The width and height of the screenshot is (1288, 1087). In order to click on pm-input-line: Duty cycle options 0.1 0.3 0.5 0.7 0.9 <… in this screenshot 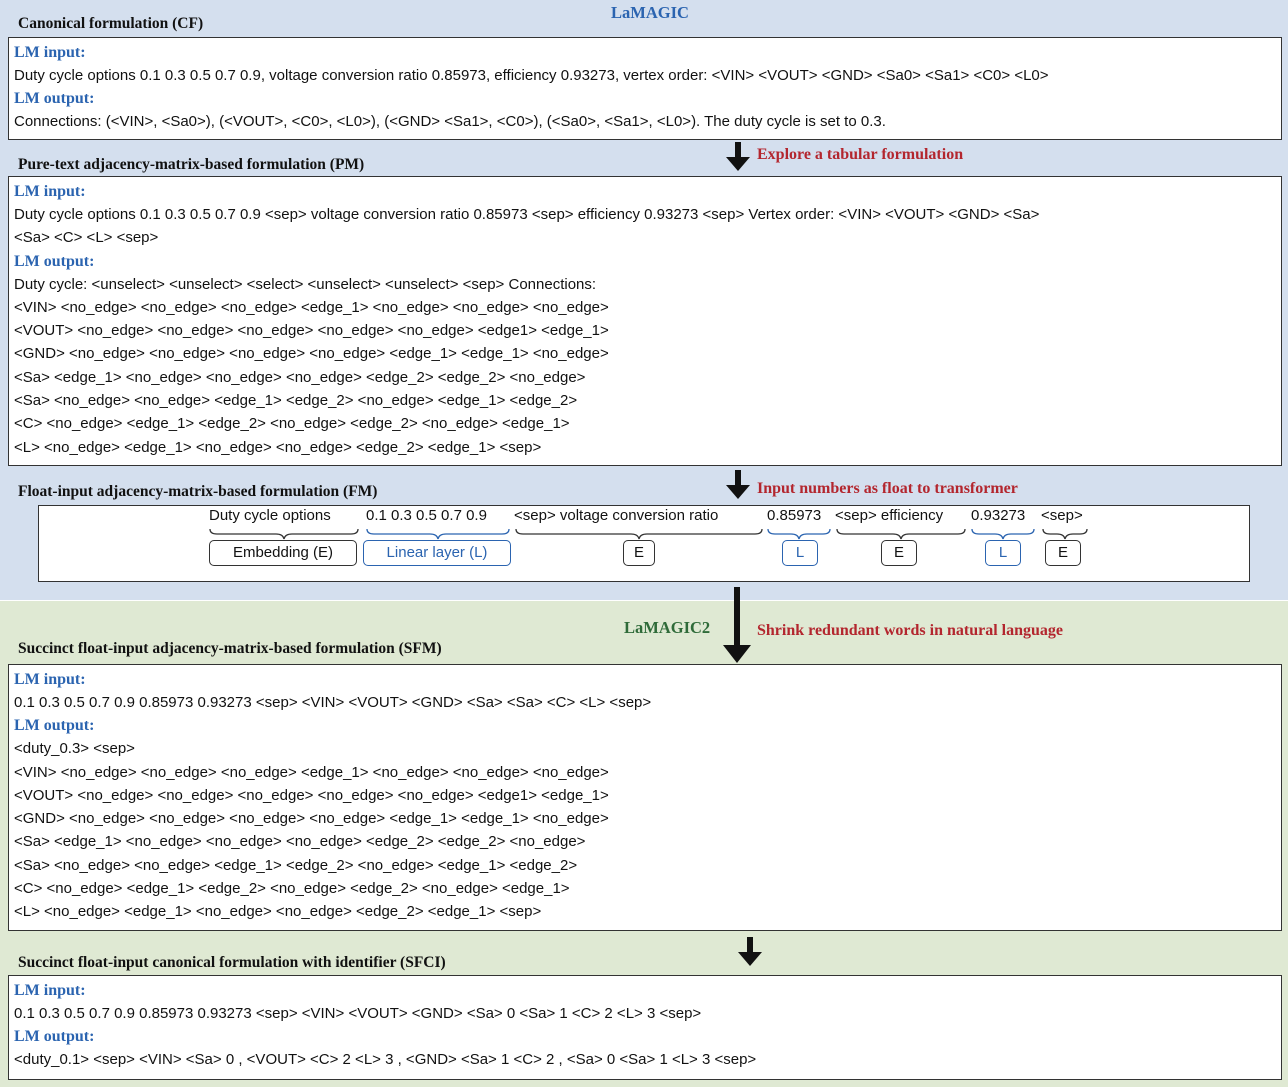, I will do `click(527, 214)`.